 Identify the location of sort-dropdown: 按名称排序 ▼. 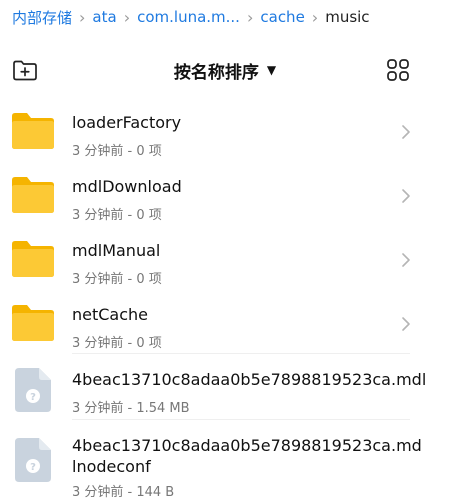
(225, 70).